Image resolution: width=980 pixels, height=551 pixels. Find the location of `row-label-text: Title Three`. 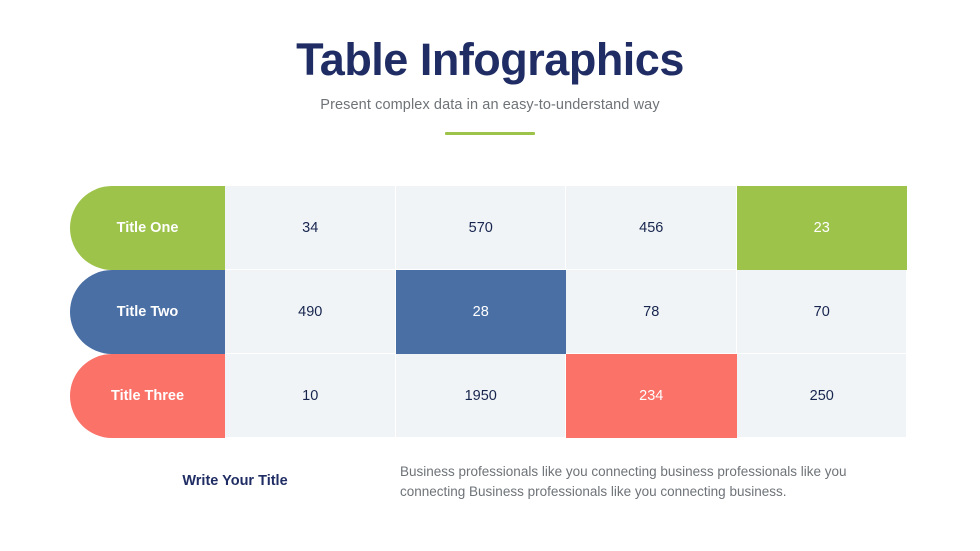

row-label-text: Title Three is located at coordinates (147, 396).